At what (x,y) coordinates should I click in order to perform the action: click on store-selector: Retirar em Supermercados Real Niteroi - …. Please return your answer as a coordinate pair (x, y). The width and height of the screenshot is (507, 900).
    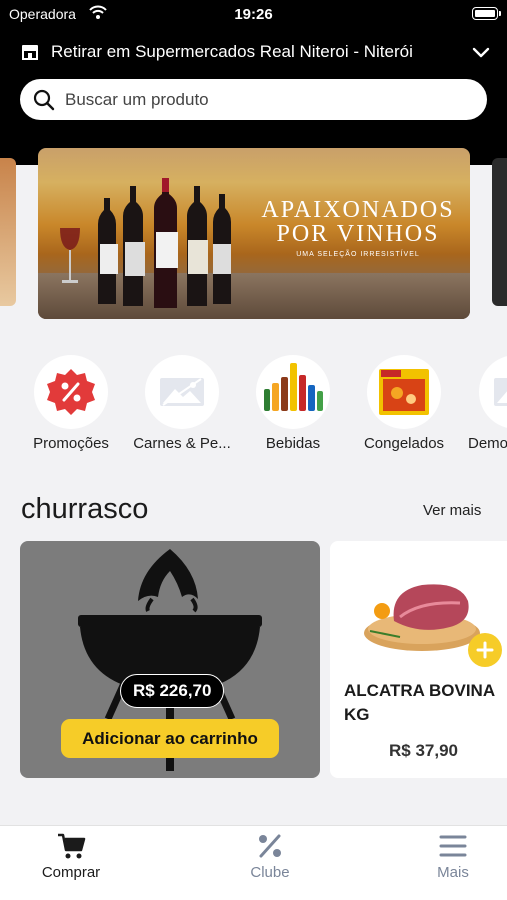
    Looking at the image, I should click on (255, 52).